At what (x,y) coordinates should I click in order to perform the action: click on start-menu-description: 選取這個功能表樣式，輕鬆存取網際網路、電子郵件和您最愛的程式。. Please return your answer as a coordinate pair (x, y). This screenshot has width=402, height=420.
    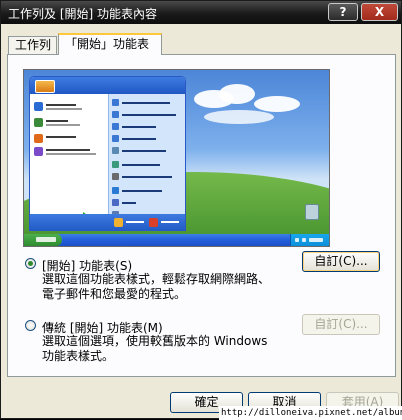
    Looking at the image, I should click on (156, 286).